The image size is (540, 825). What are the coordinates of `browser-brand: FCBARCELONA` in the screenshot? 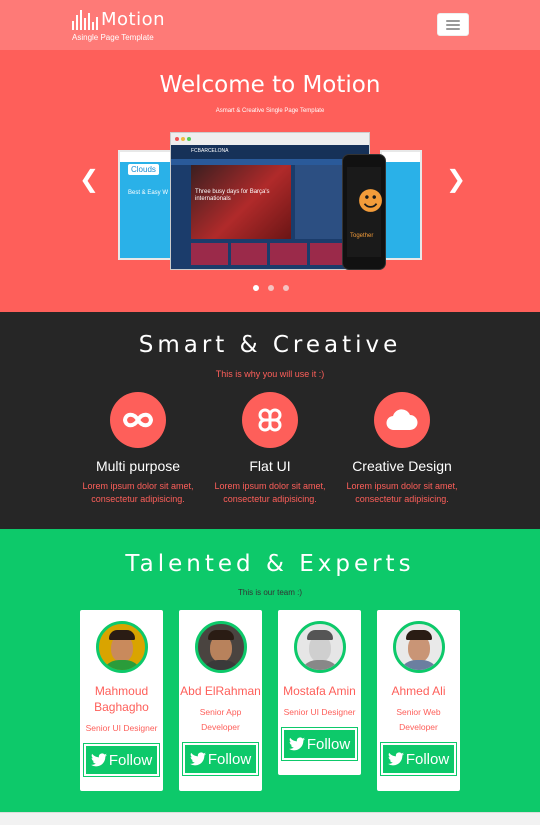 It's located at (270, 152).